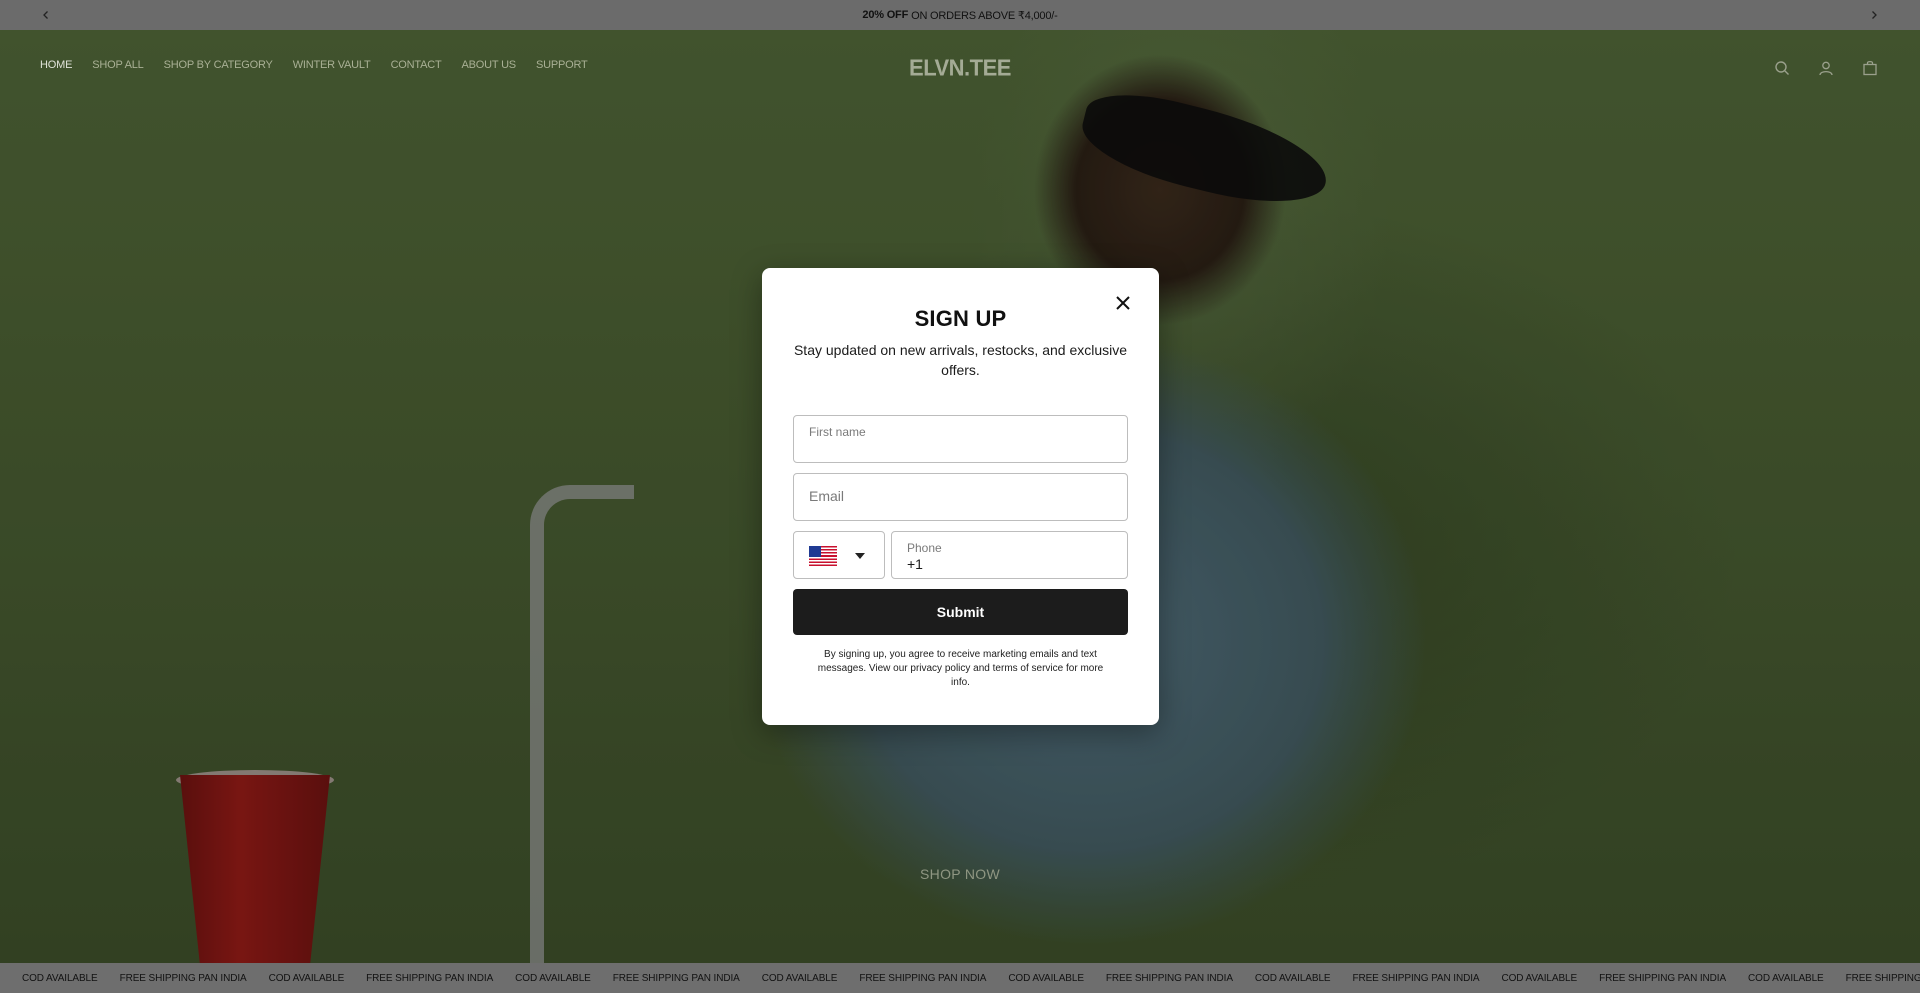 This screenshot has height=993, width=1920. What do you see at coordinates (984, 15) in the screenshot?
I see `announcement-text: ON ORDERS ABOVE ₹4,000/-` at bounding box center [984, 15].